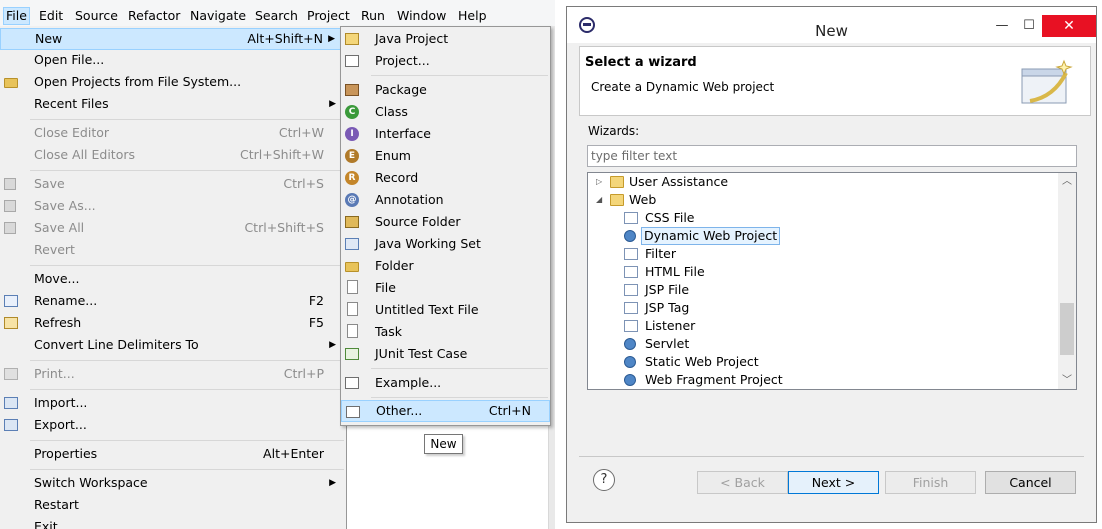 The image size is (1102, 529). Describe the element at coordinates (173, 133) in the screenshot. I see `file-menu-close-editor: Close Editor Ctrl+W` at that location.